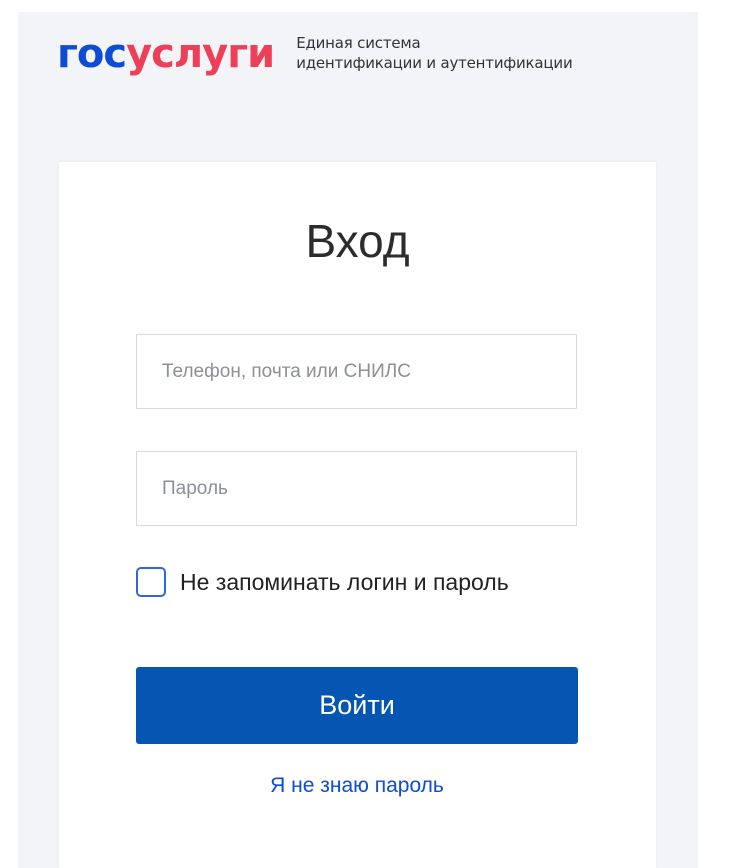  What do you see at coordinates (92, 54) in the screenshot?
I see `logo-part-gos: гос` at bounding box center [92, 54].